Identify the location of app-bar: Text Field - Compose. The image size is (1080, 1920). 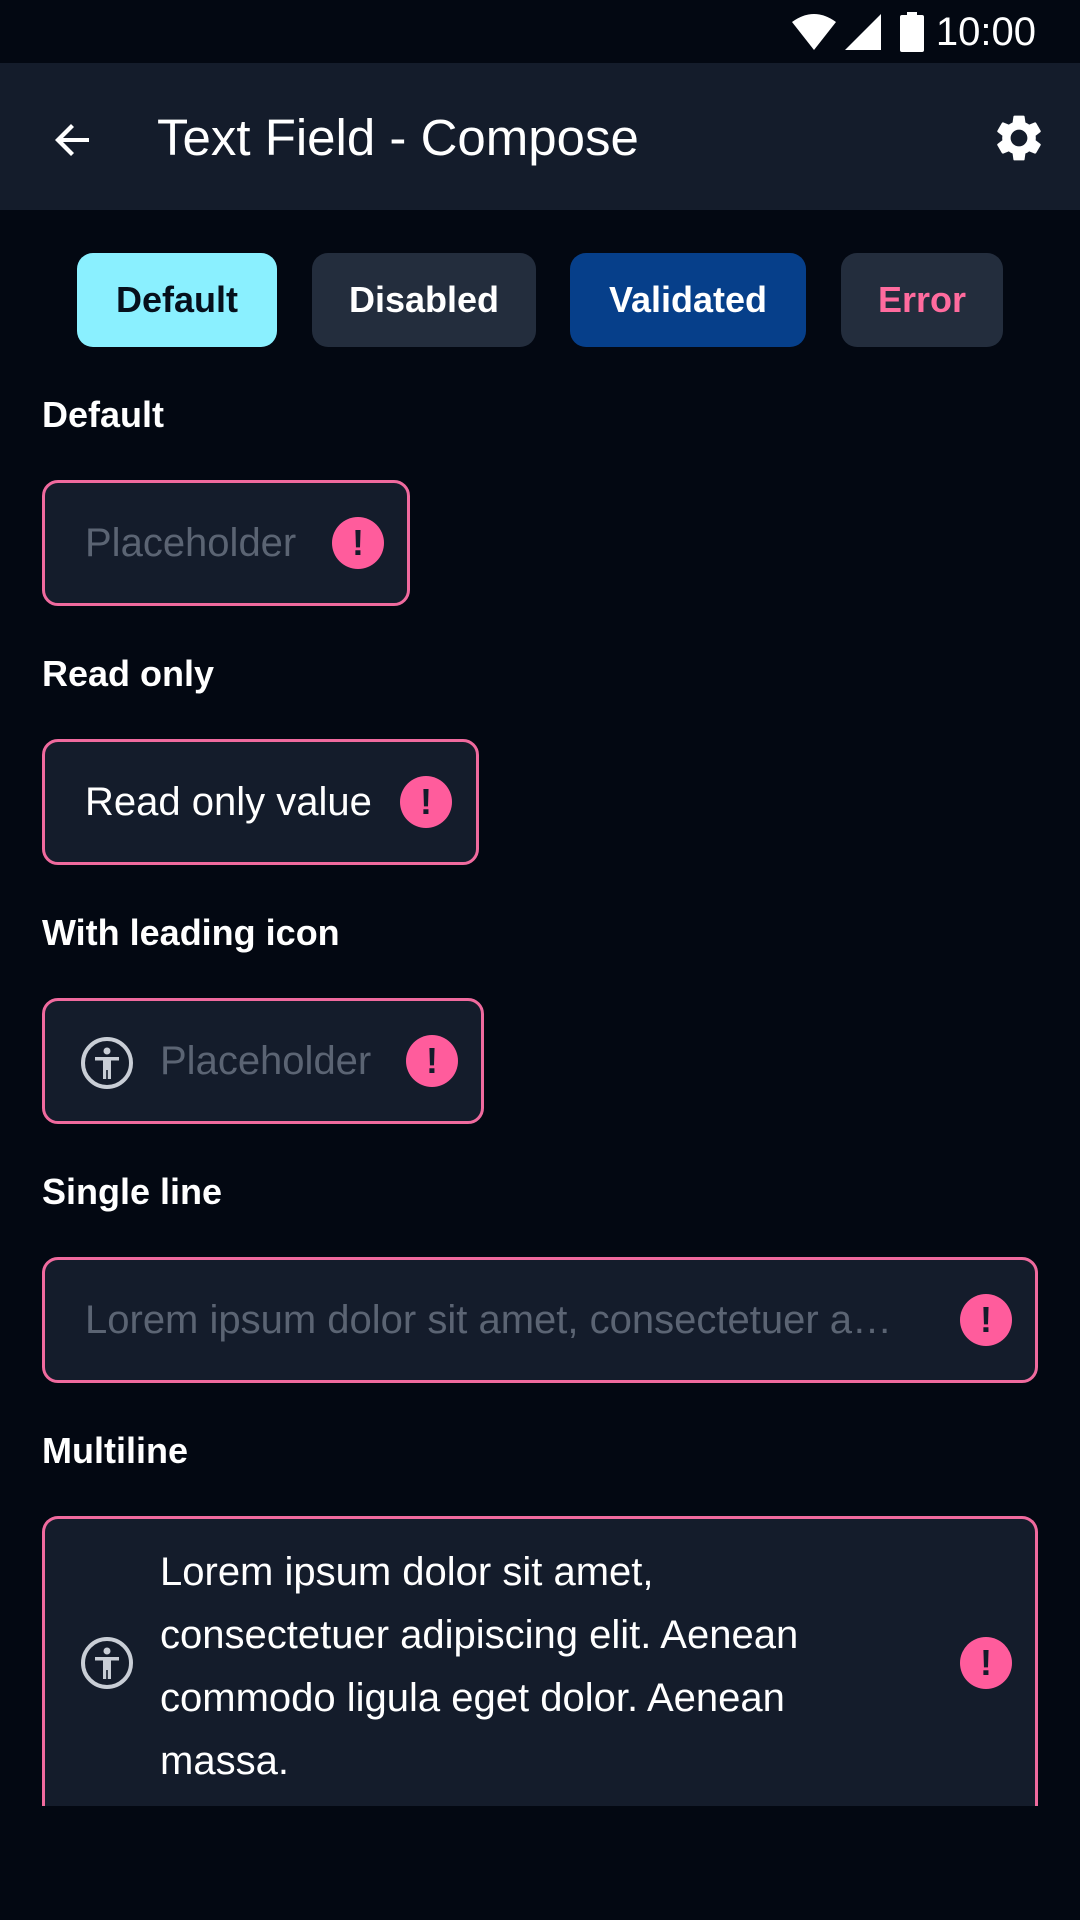
(540, 136).